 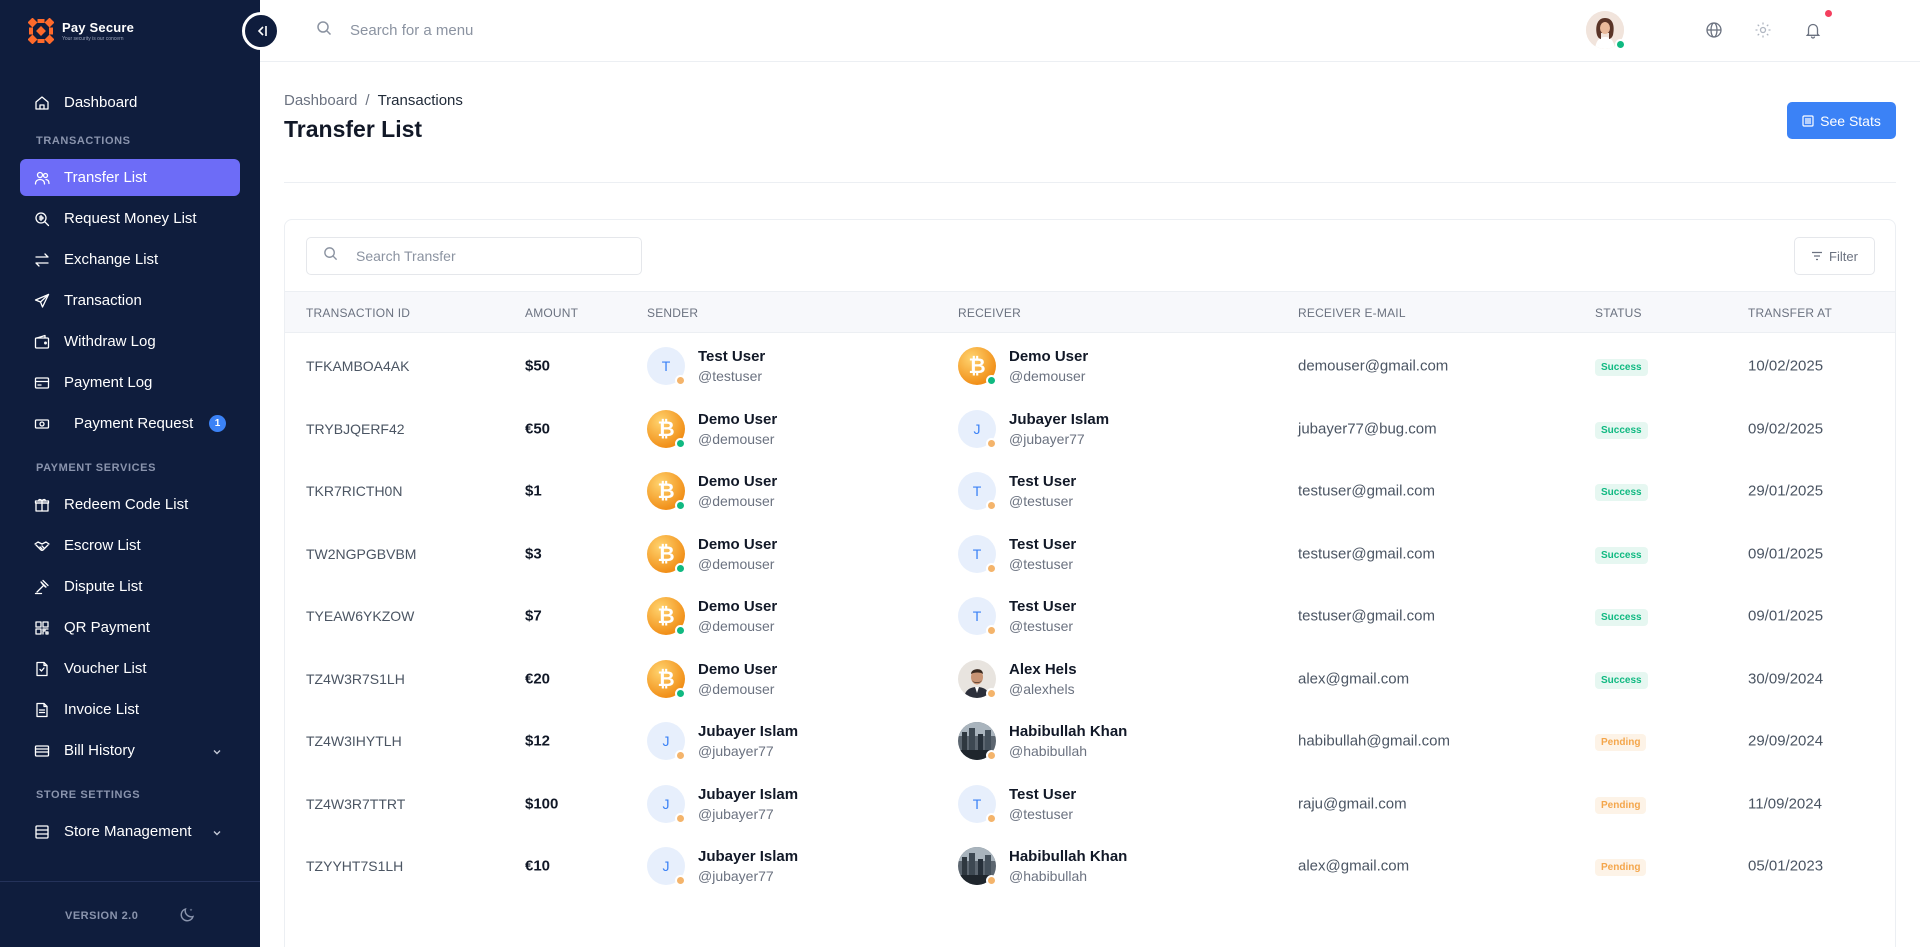 What do you see at coordinates (1047, 376) in the screenshot?
I see `receiver-handle: @demouser` at bounding box center [1047, 376].